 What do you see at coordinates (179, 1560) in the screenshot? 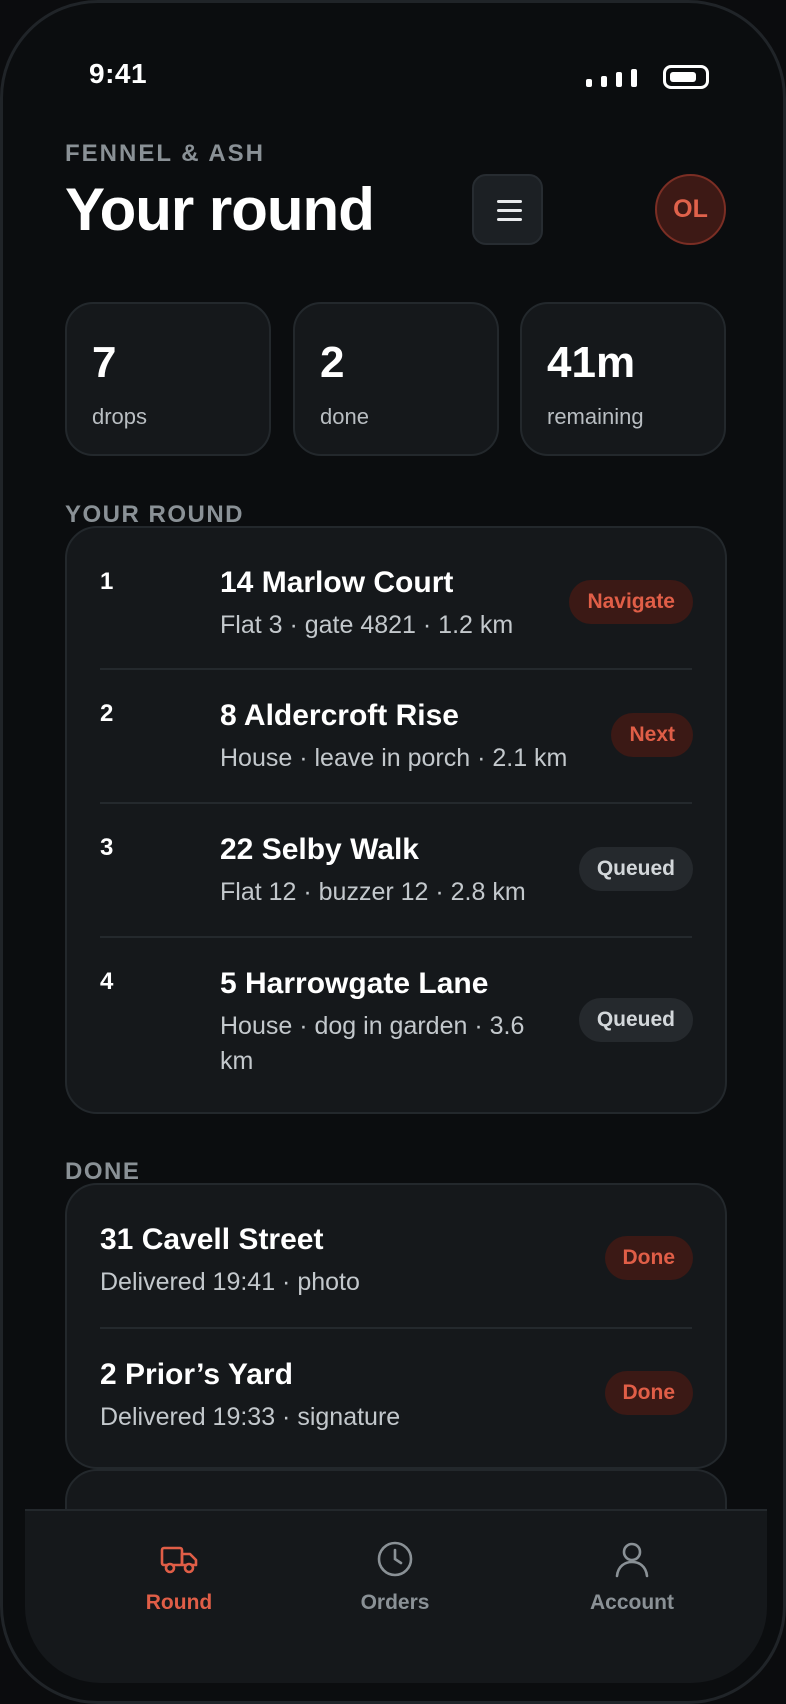
I see `truck-icon` at bounding box center [179, 1560].